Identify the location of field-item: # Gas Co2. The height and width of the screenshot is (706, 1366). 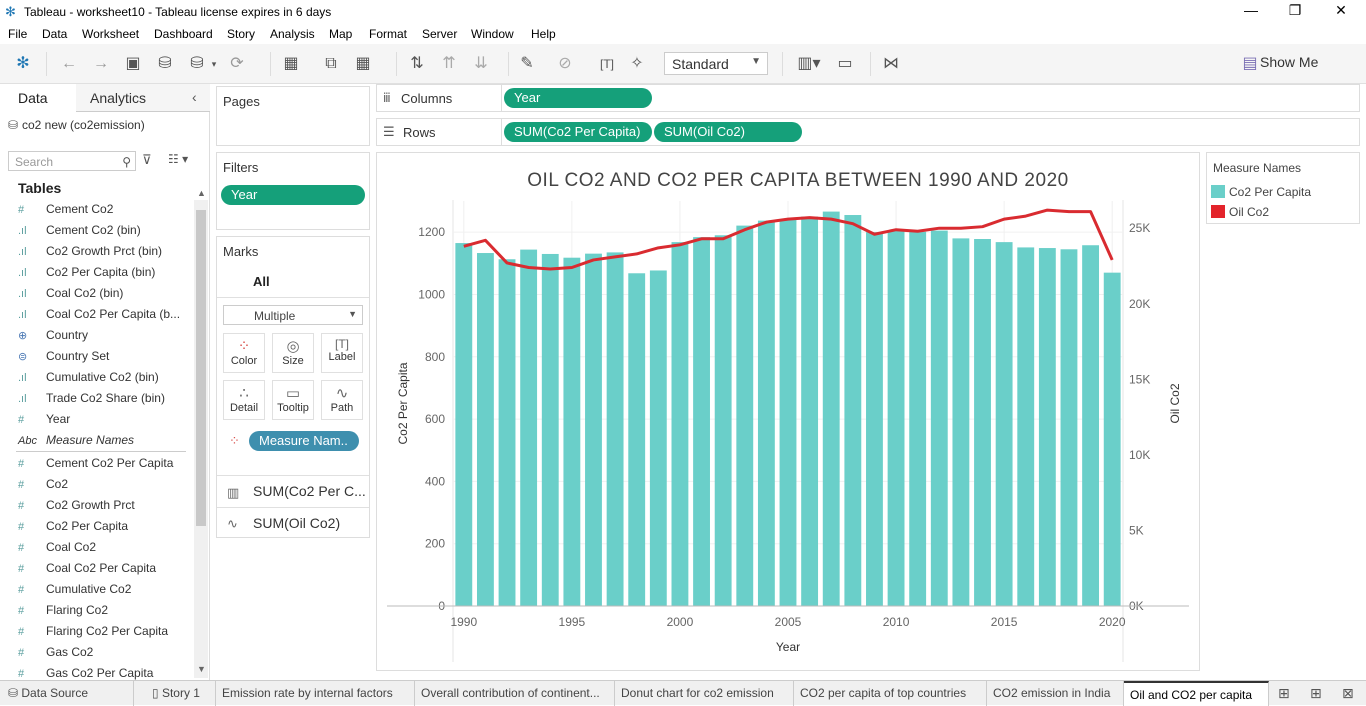
(55, 655).